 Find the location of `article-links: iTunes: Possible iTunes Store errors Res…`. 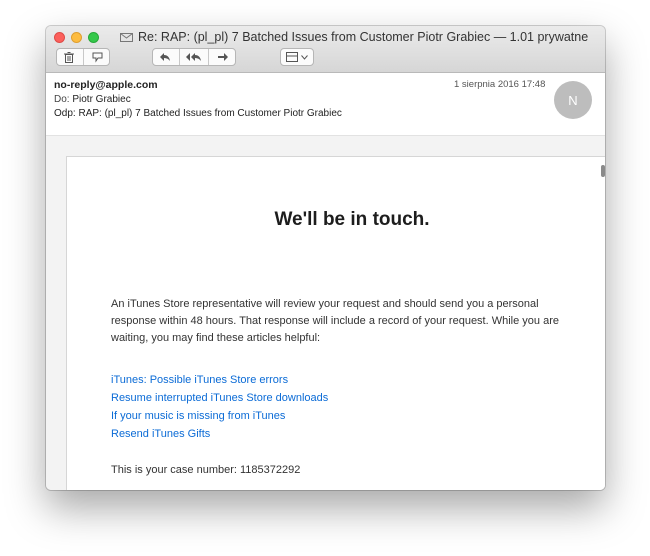

article-links: iTunes: Possible iTunes Store errors Res… is located at coordinates (219, 407).